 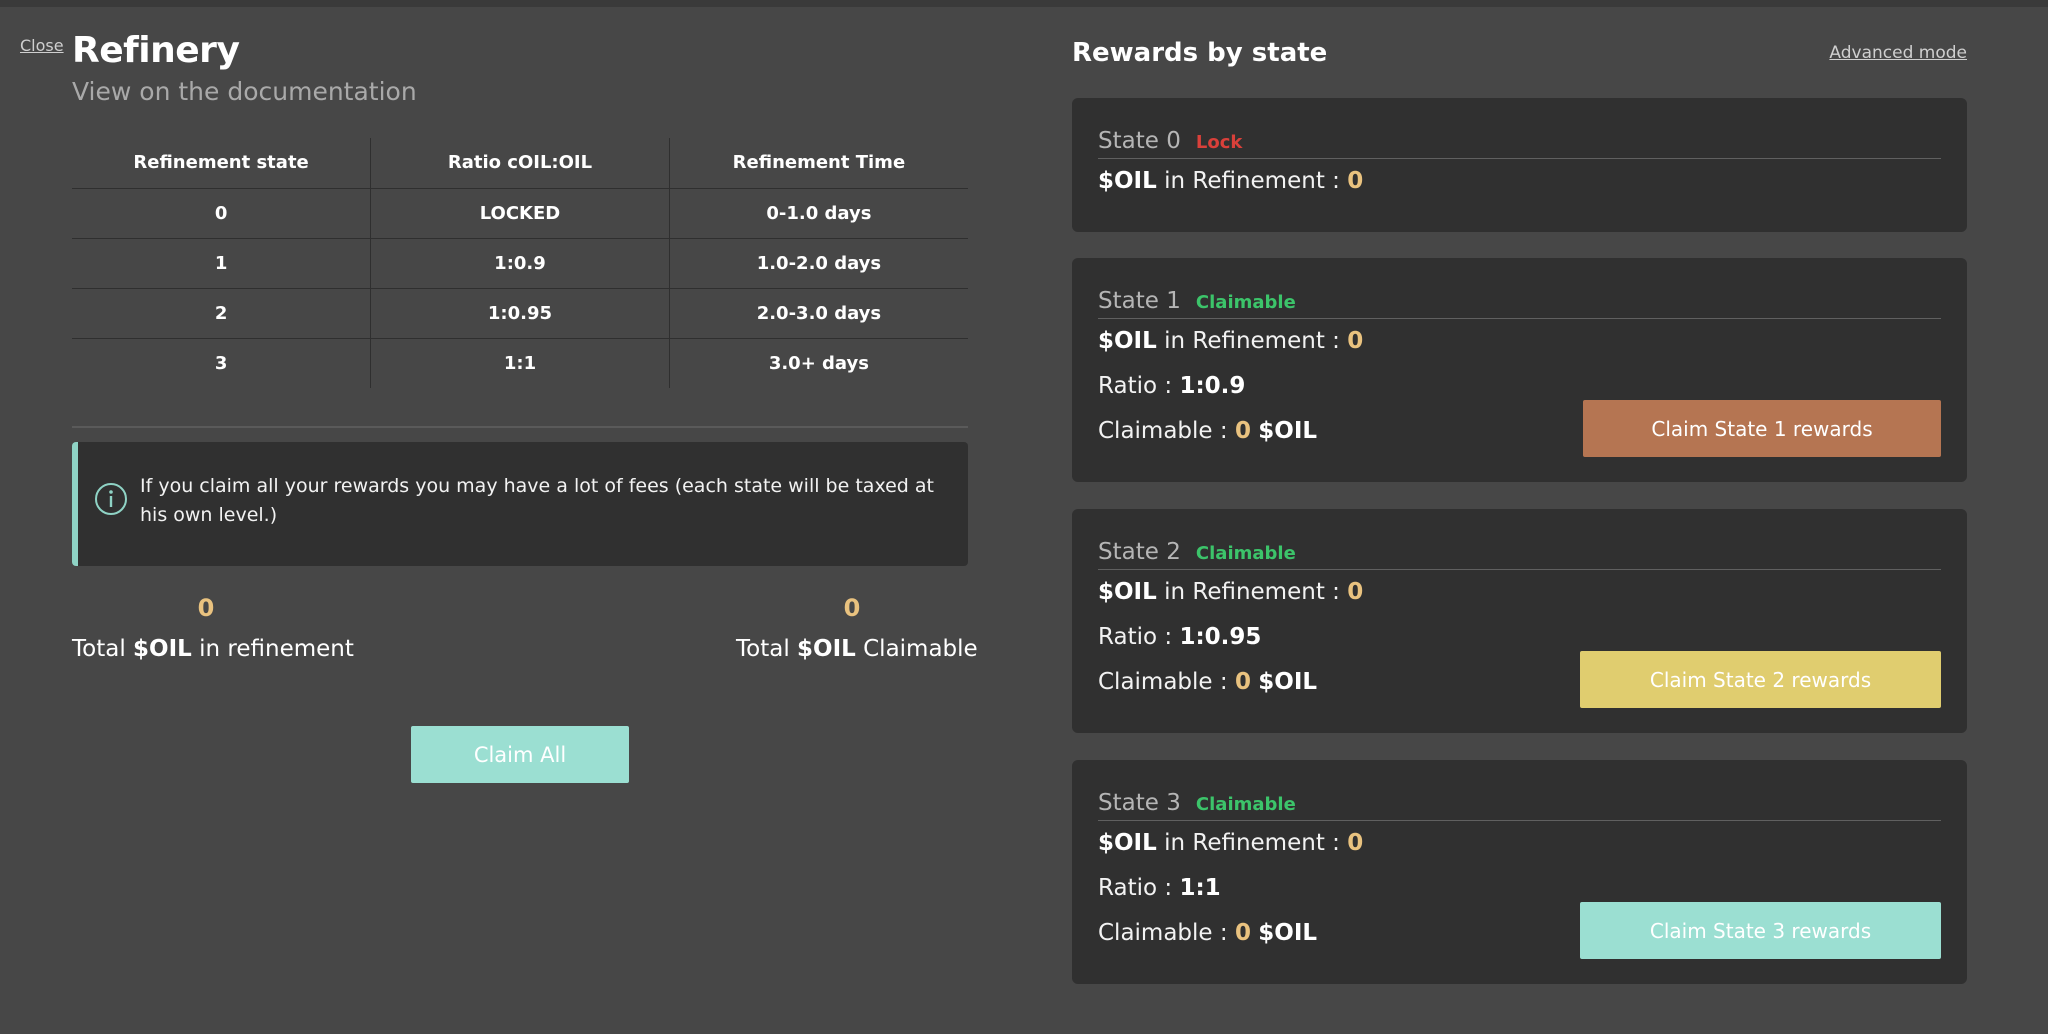 I want to click on table-row: 0 LOCKED 0-1.0 days, so click(x=520, y=213).